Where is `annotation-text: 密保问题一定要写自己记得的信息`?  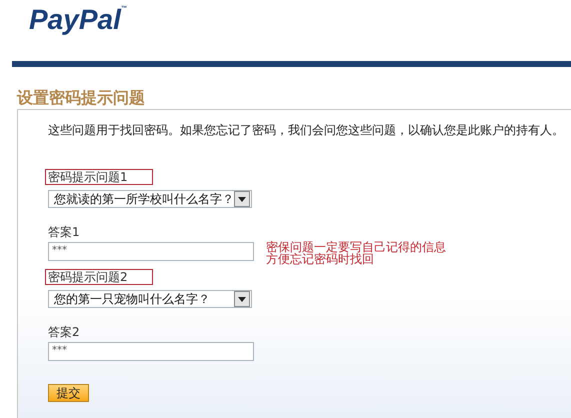 annotation-text: 密保问题一定要写自己记得的信息 is located at coordinates (356, 247).